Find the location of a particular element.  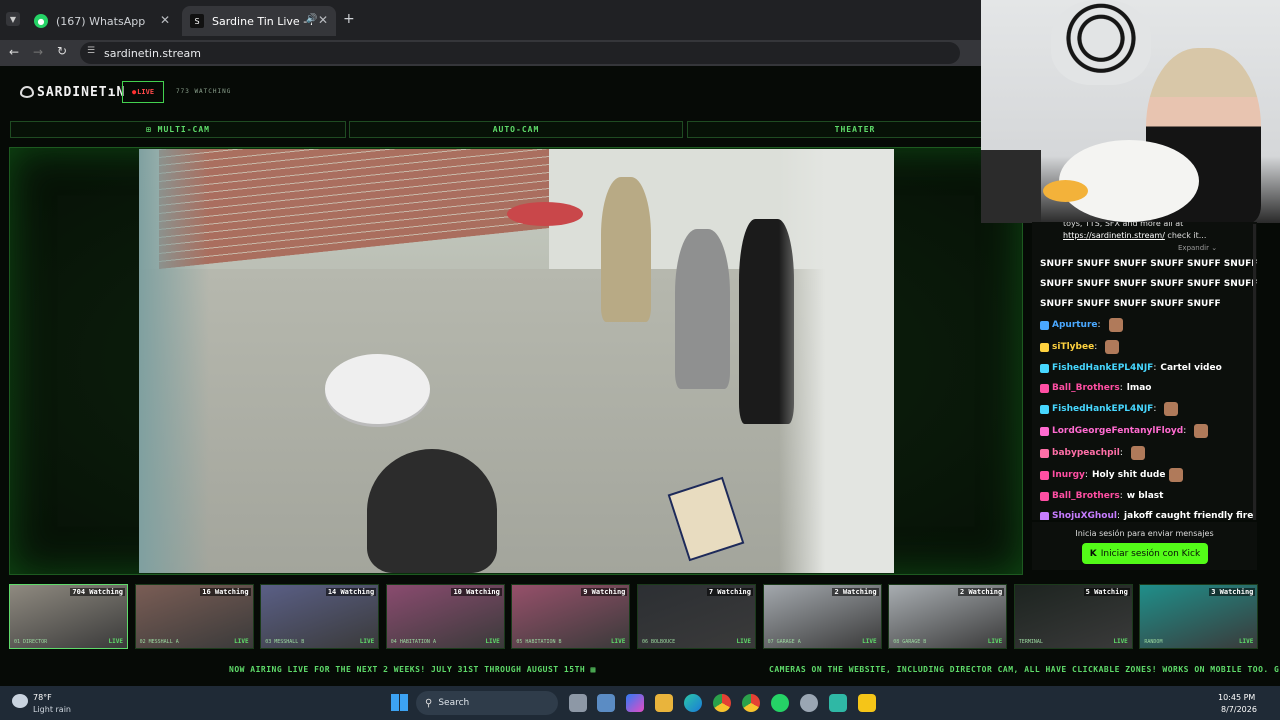

nav-multi-cam: ⊞ MULTI-CAM is located at coordinates (178, 129).